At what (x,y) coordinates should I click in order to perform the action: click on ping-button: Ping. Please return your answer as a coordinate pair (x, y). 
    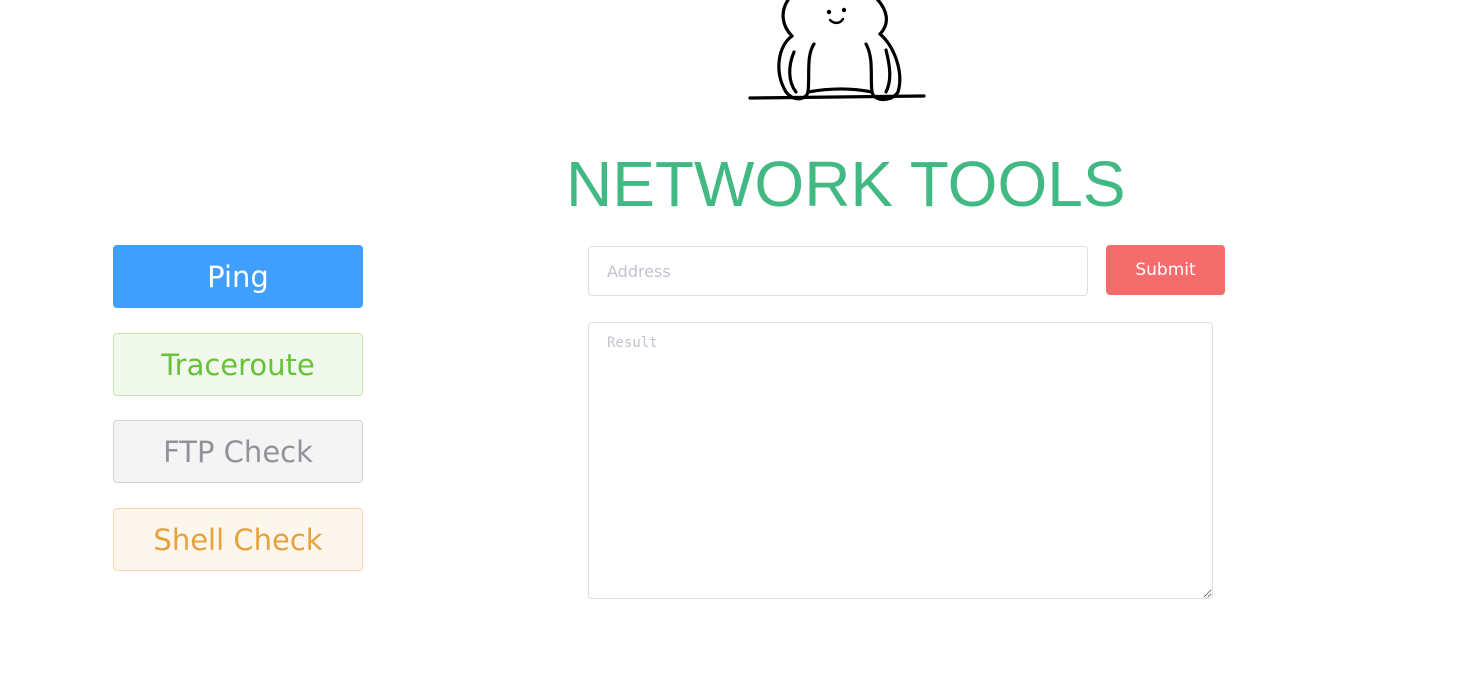
    Looking at the image, I should click on (238, 276).